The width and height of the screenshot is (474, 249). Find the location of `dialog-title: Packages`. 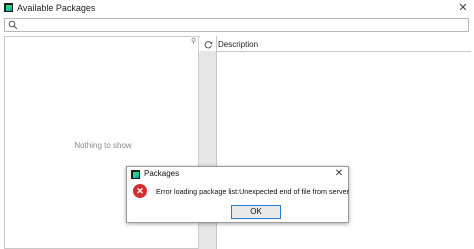

dialog-title: Packages is located at coordinates (162, 173).